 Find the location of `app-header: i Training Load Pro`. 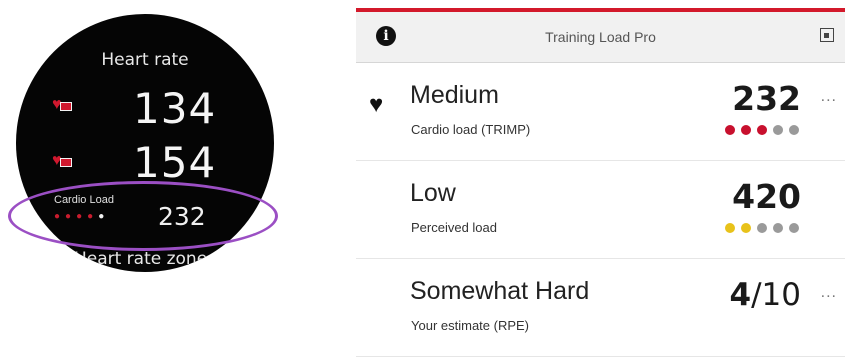

app-header: i Training Load Pro is located at coordinates (600, 37).